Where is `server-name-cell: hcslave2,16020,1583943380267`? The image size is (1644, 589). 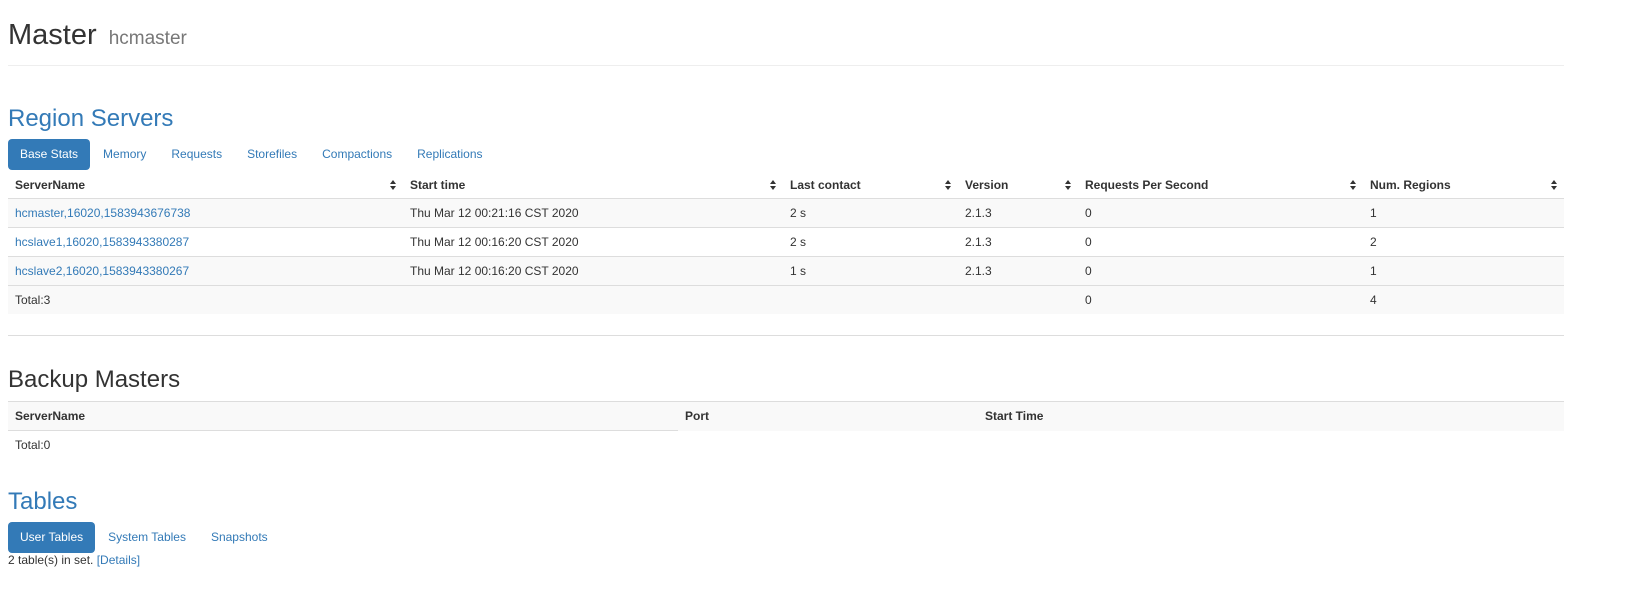 server-name-cell: hcslave2,16020,1583943380267 is located at coordinates (205, 271).